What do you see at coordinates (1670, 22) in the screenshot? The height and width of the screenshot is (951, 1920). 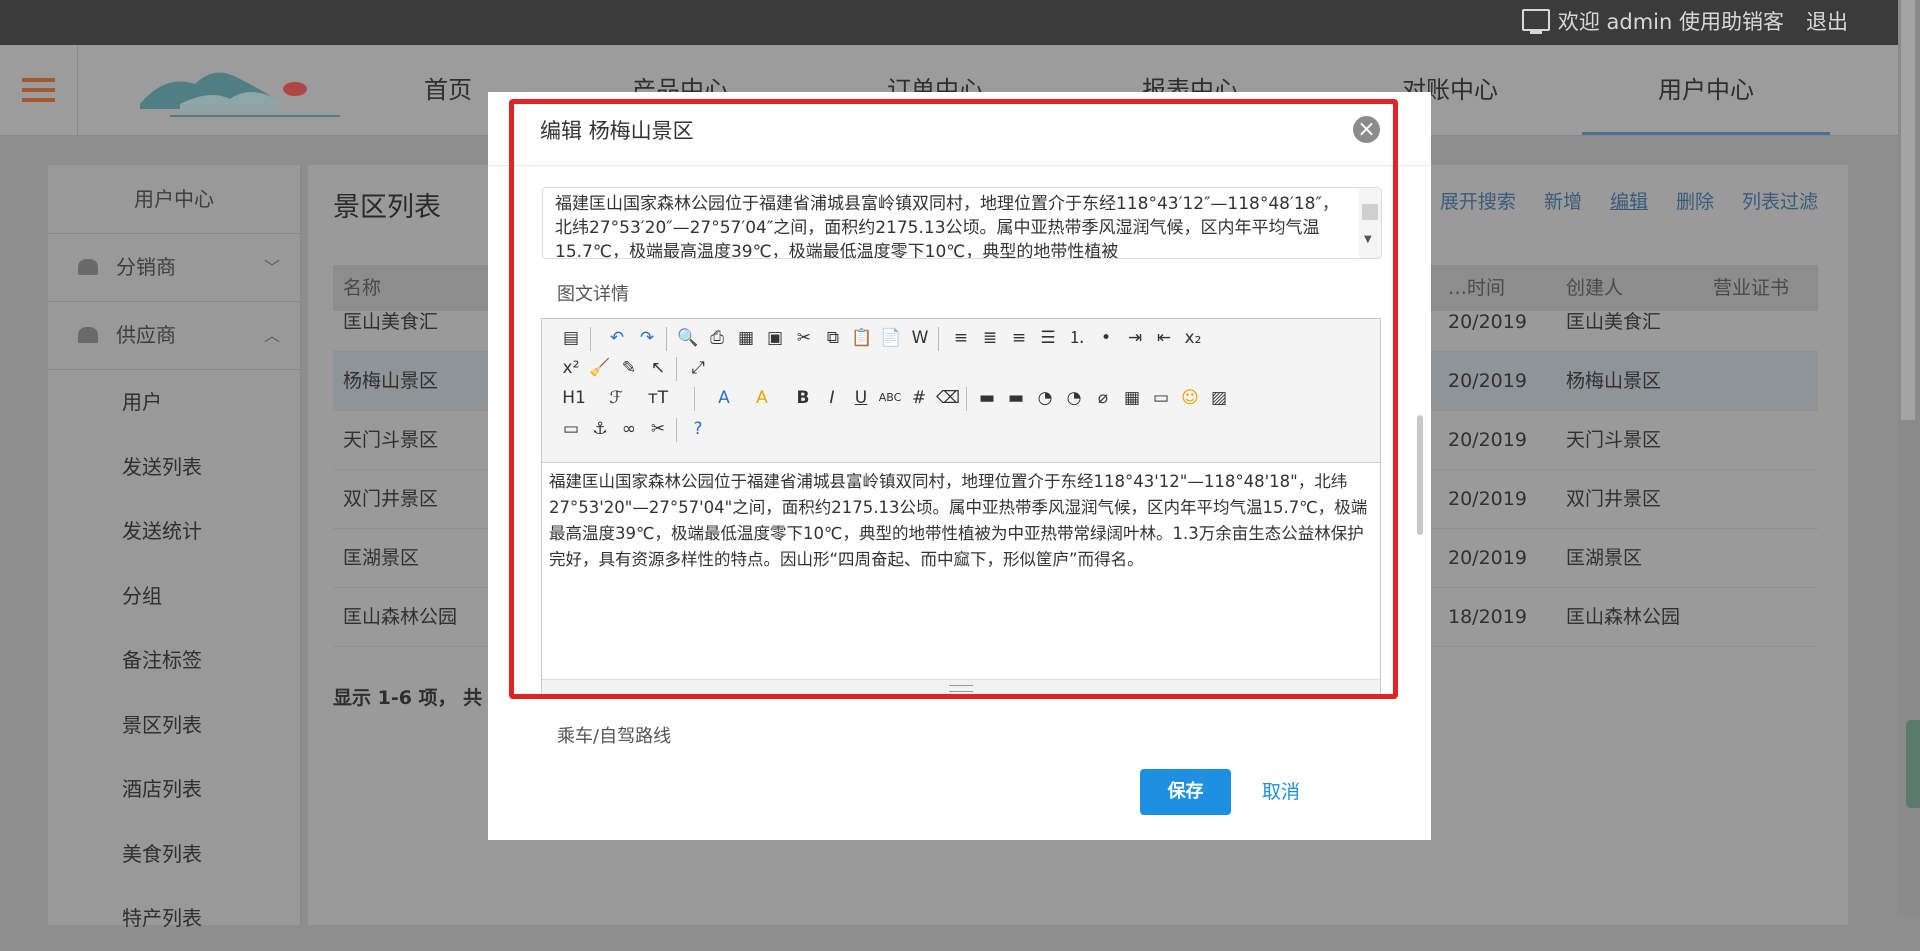 I see `welcome-text: 欢迎 admin 使用助销客` at bounding box center [1670, 22].